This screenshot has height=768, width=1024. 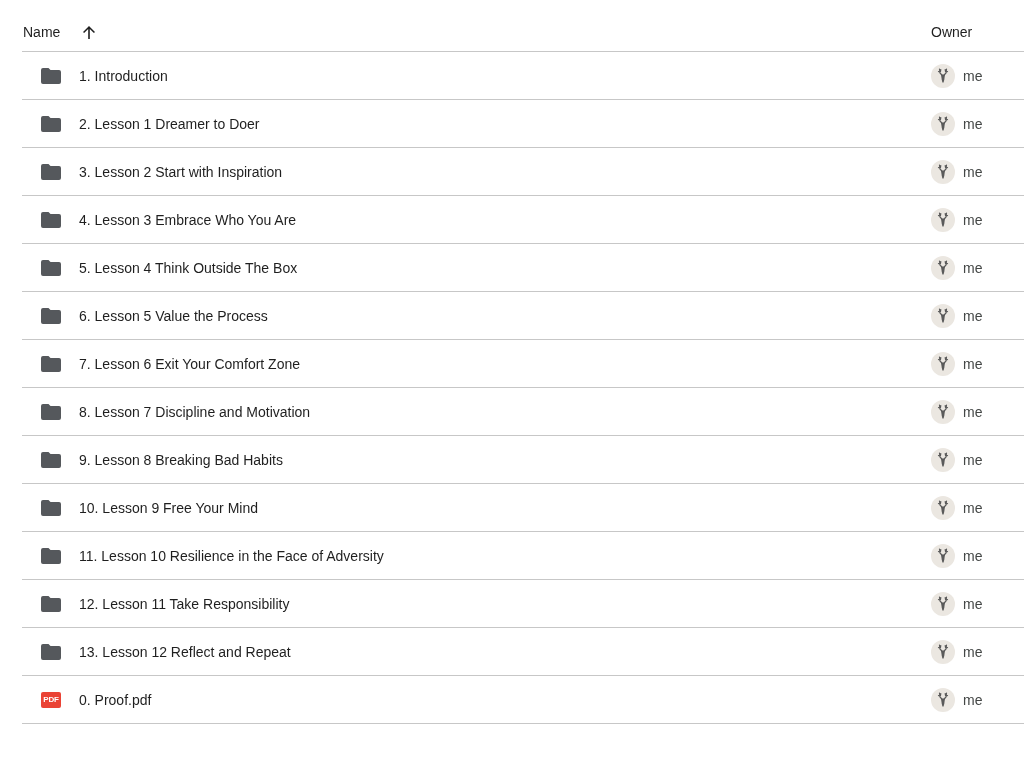 What do you see at coordinates (181, 459) in the screenshot?
I see `file-name: 9. Lesson 8 Breaking Bad Habits` at bounding box center [181, 459].